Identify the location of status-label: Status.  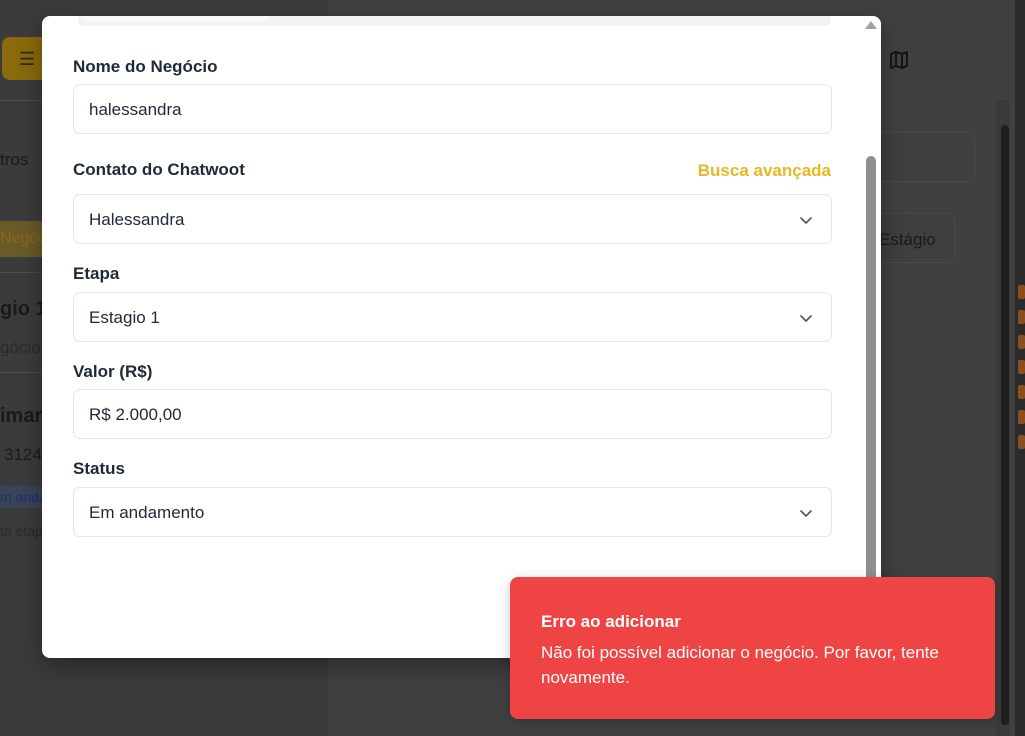
(99, 468).